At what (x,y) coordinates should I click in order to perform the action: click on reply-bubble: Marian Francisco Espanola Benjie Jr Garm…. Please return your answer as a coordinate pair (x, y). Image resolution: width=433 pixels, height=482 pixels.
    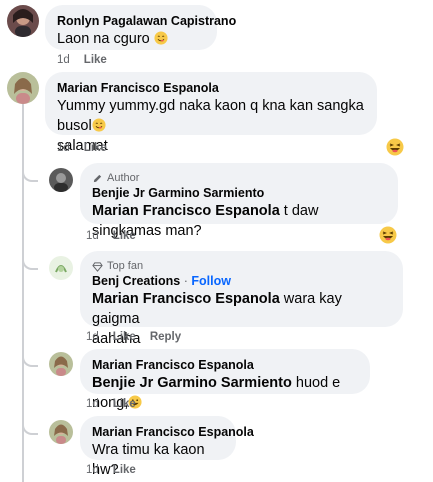
    Looking at the image, I should click on (225, 380).